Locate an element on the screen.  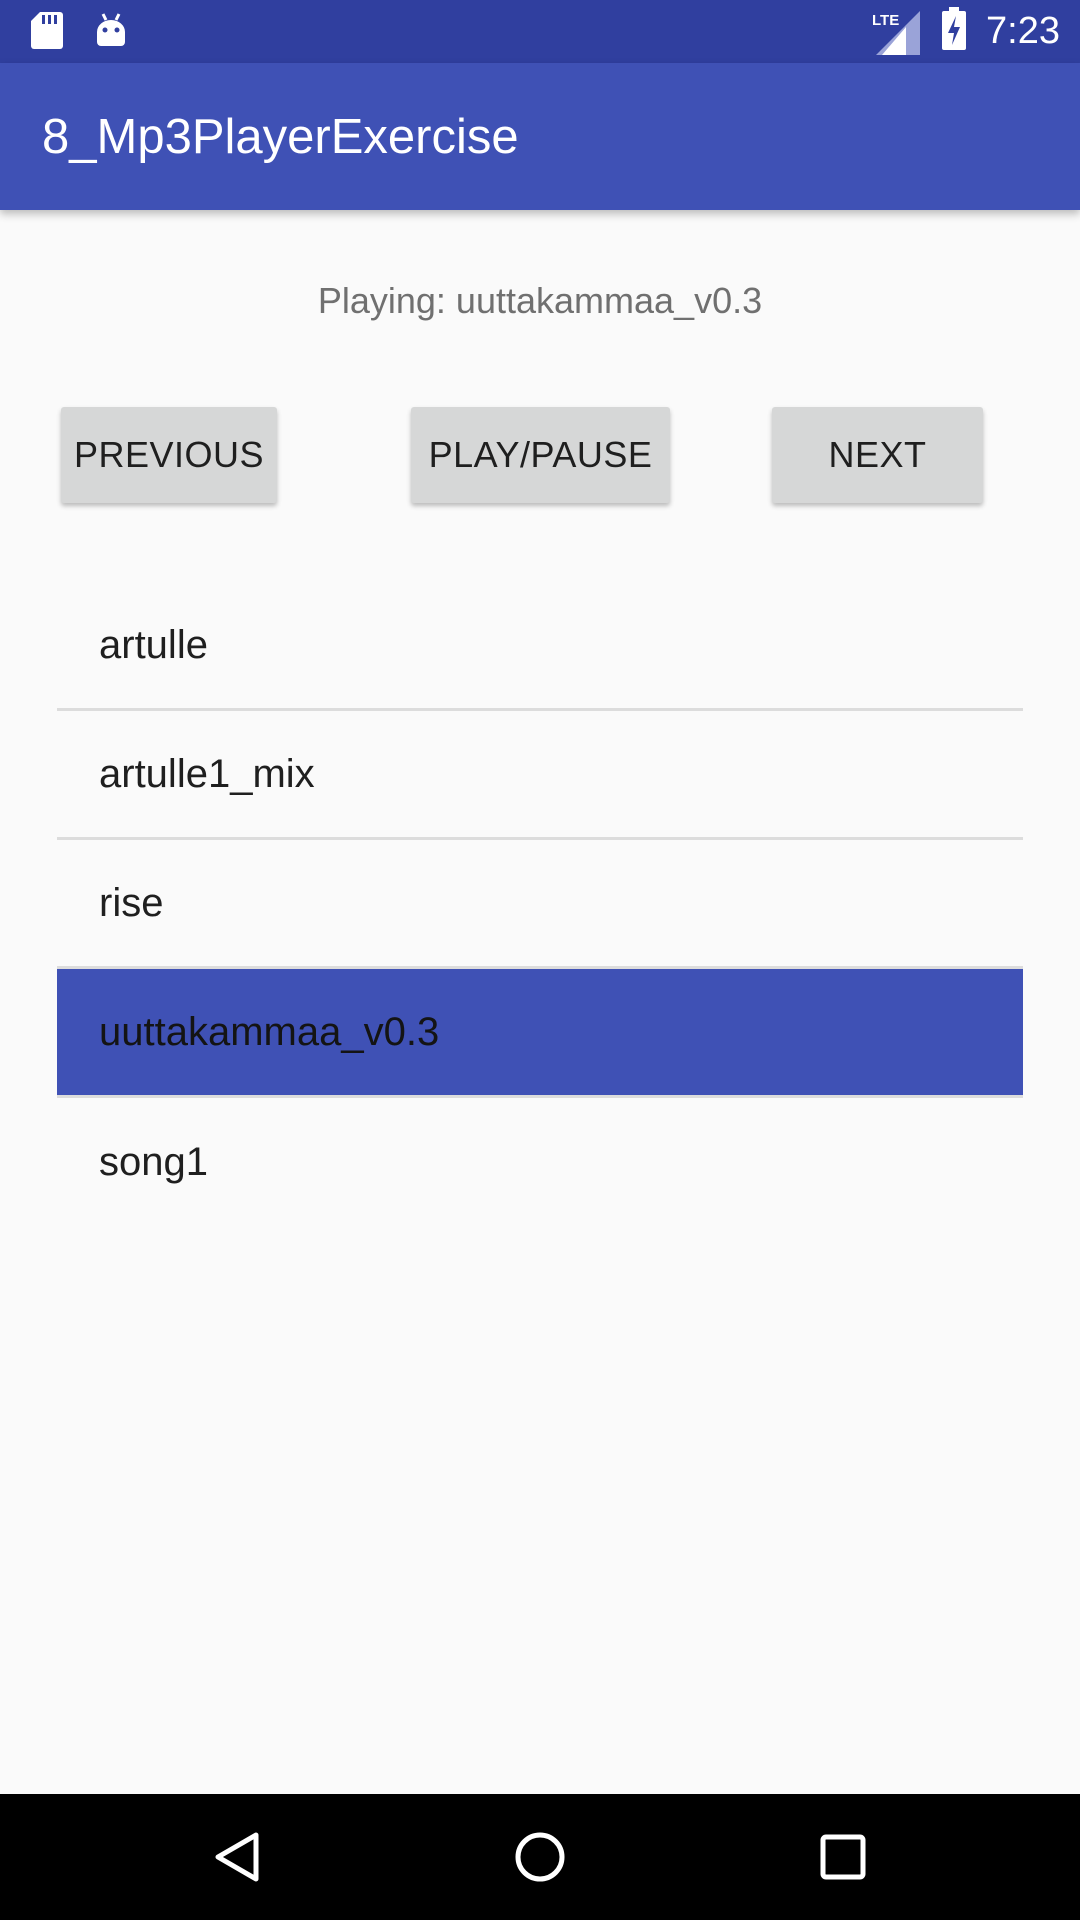
home-icon is located at coordinates (540, 1857).